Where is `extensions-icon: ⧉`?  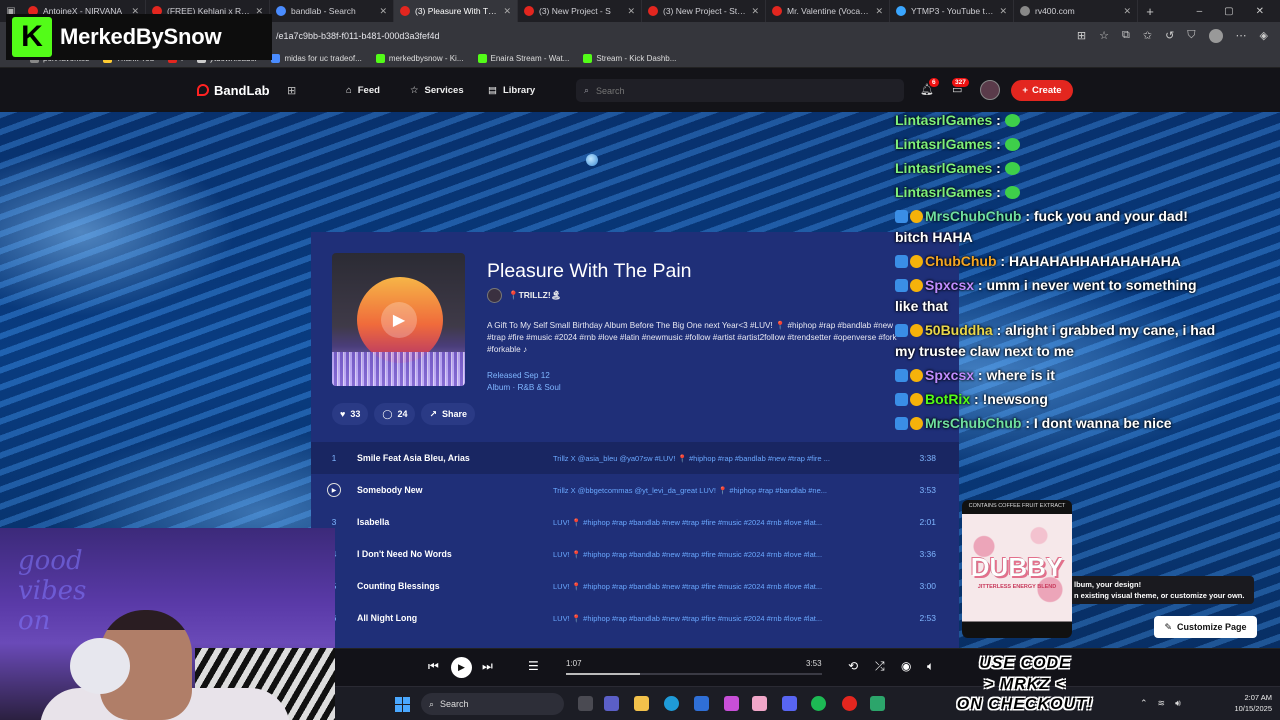
extensions-icon: ⧉ is located at coordinates (1126, 35).